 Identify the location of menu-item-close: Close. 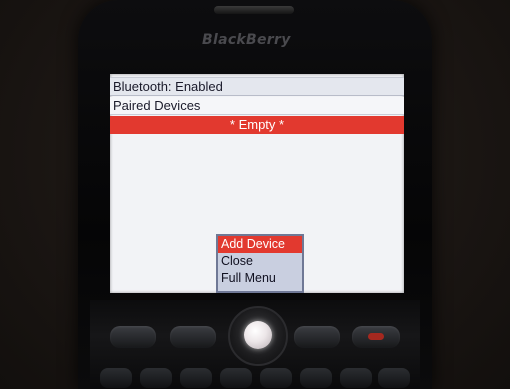
(260, 261).